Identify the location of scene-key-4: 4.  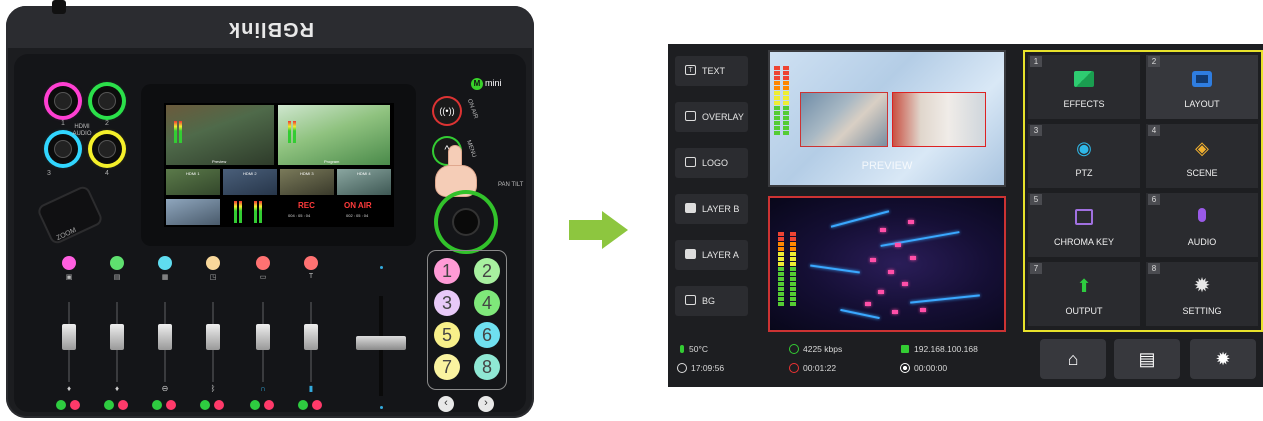
(487, 303).